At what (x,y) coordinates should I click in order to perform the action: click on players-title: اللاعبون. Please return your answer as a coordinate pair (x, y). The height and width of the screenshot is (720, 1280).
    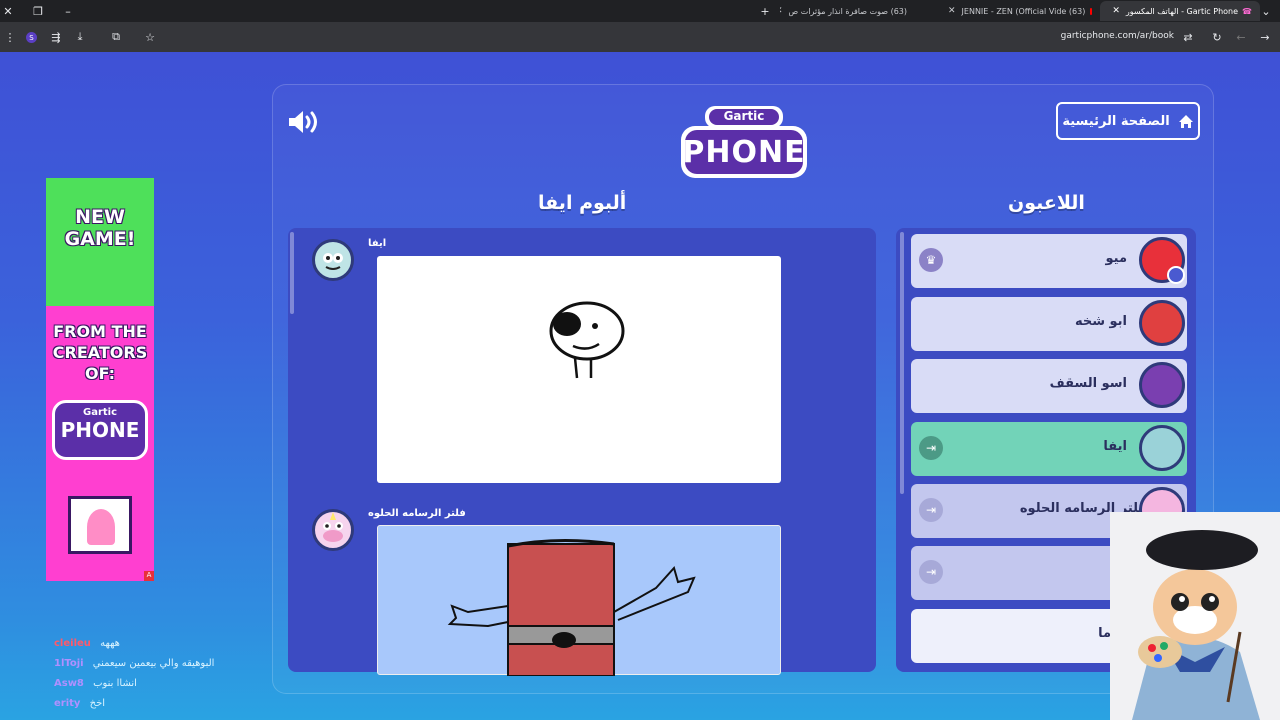
    Looking at the image, I should click on (1046, 203).